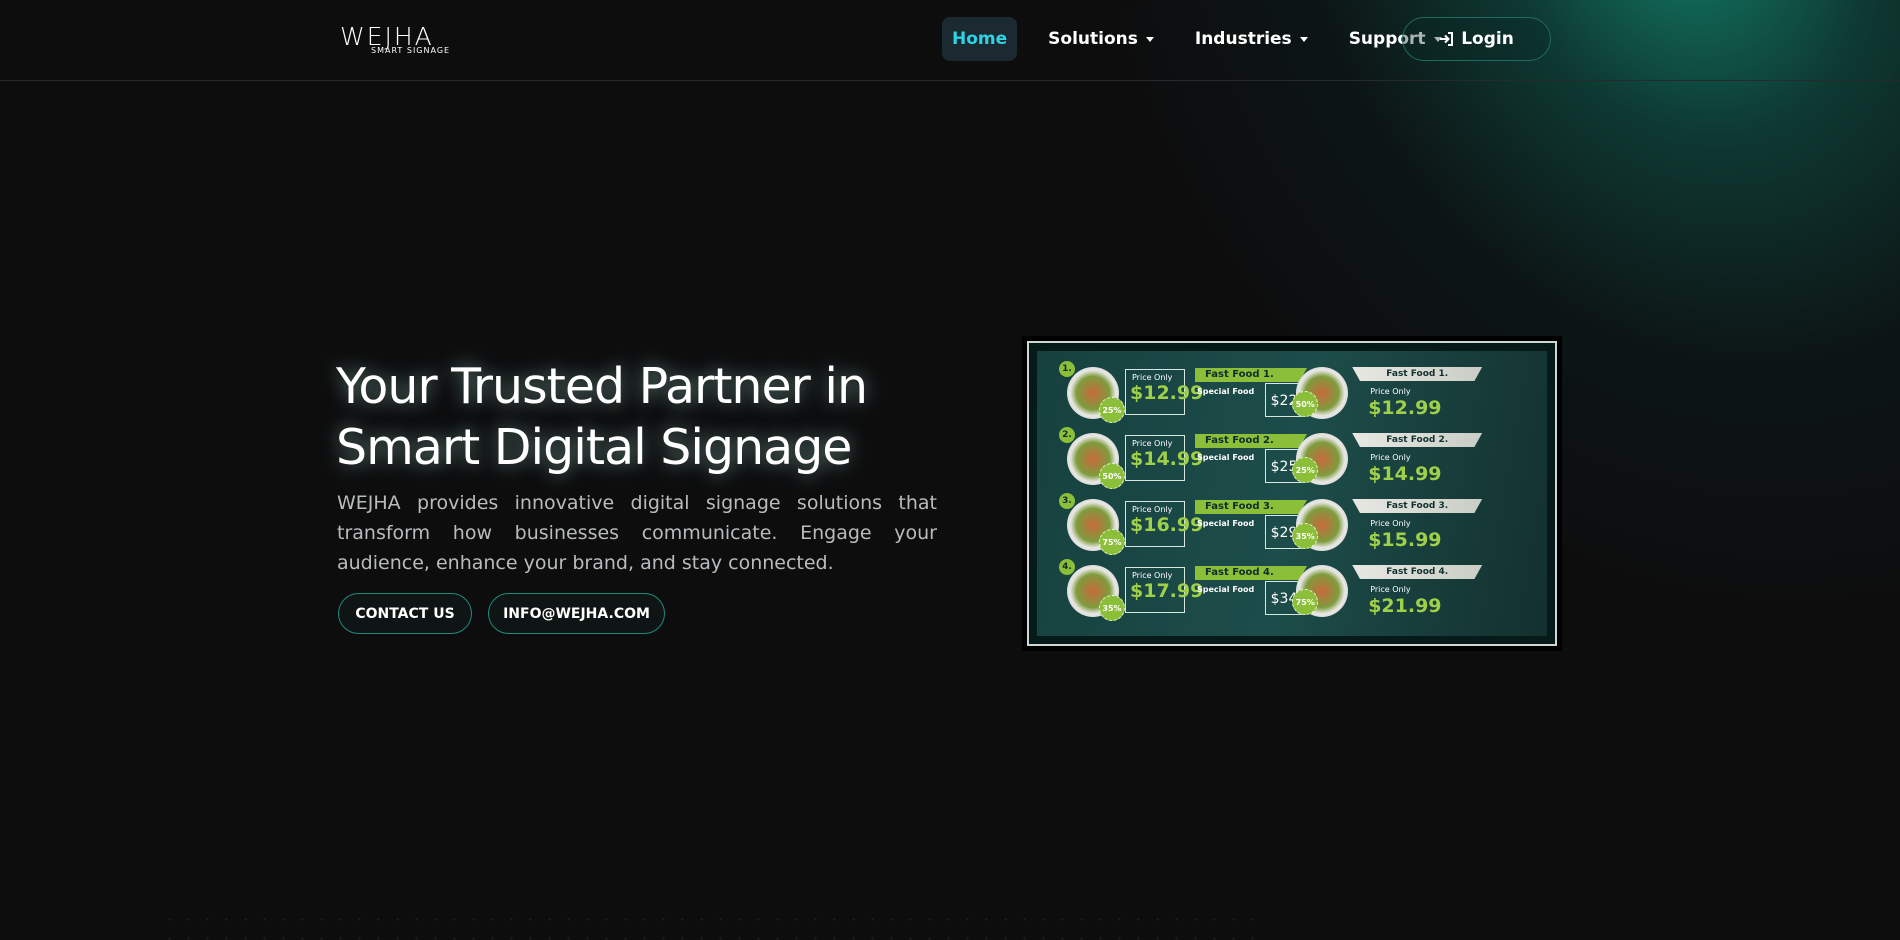 This screenshot has width=1900, height=940. What do you see at coordinates (1416, 592) in the screenshot?
I see `menu-item: 75% Fast Food 4. Price Only $21.99` at bounding box center [1416, 592].